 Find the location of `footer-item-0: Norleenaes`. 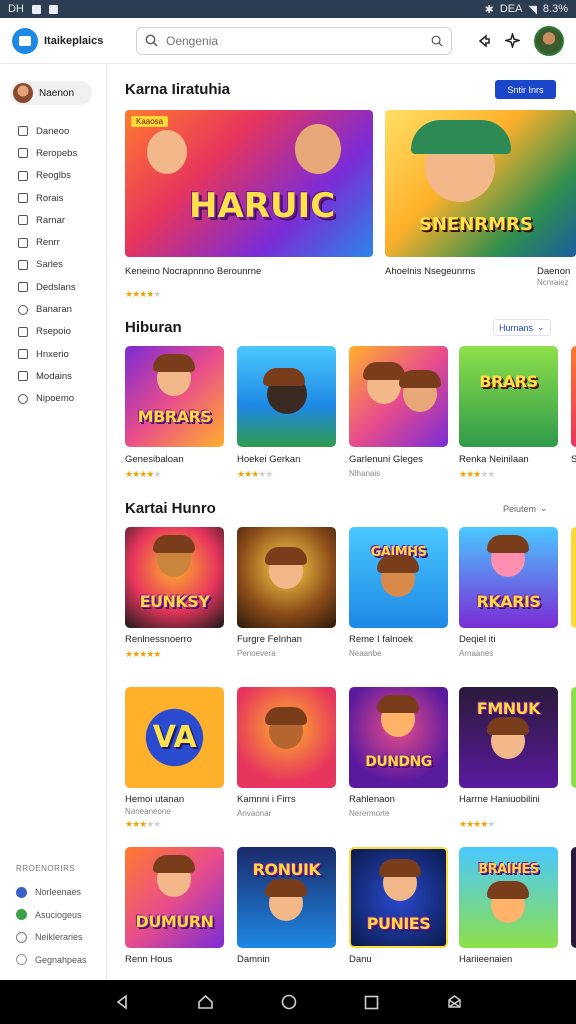

footer-item-0: Norleenaes is located at coordinates (51, 892).